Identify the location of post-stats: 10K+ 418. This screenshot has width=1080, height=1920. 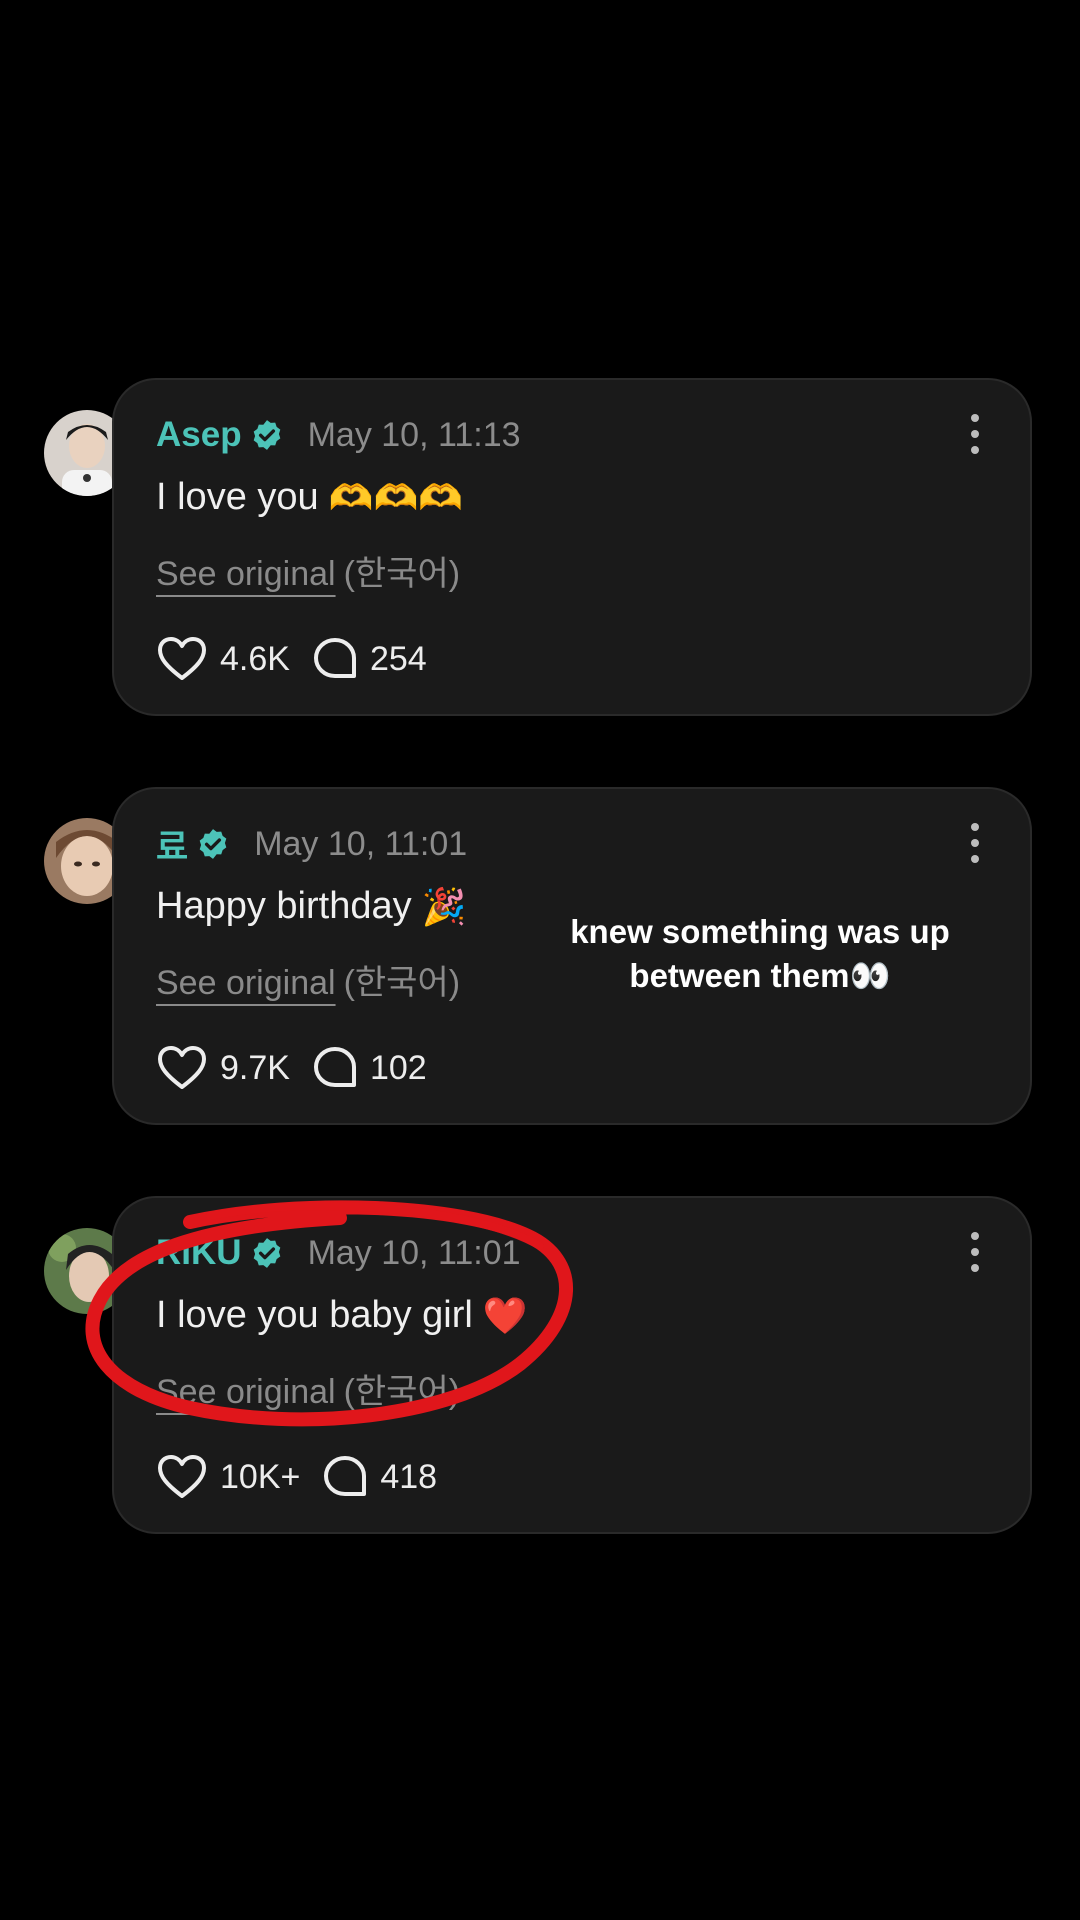
(296, 1477).